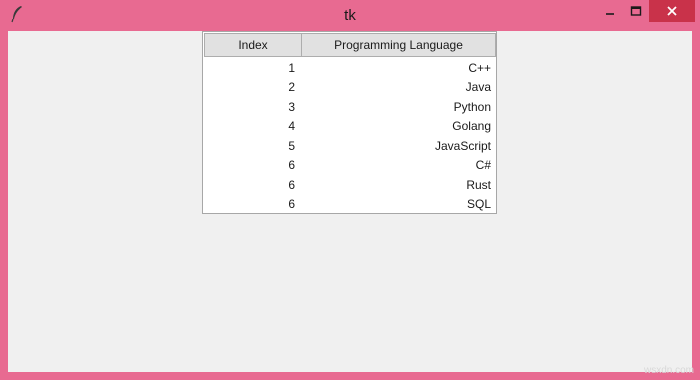  I want to click on language-cell: SQL, so click(478, 204).